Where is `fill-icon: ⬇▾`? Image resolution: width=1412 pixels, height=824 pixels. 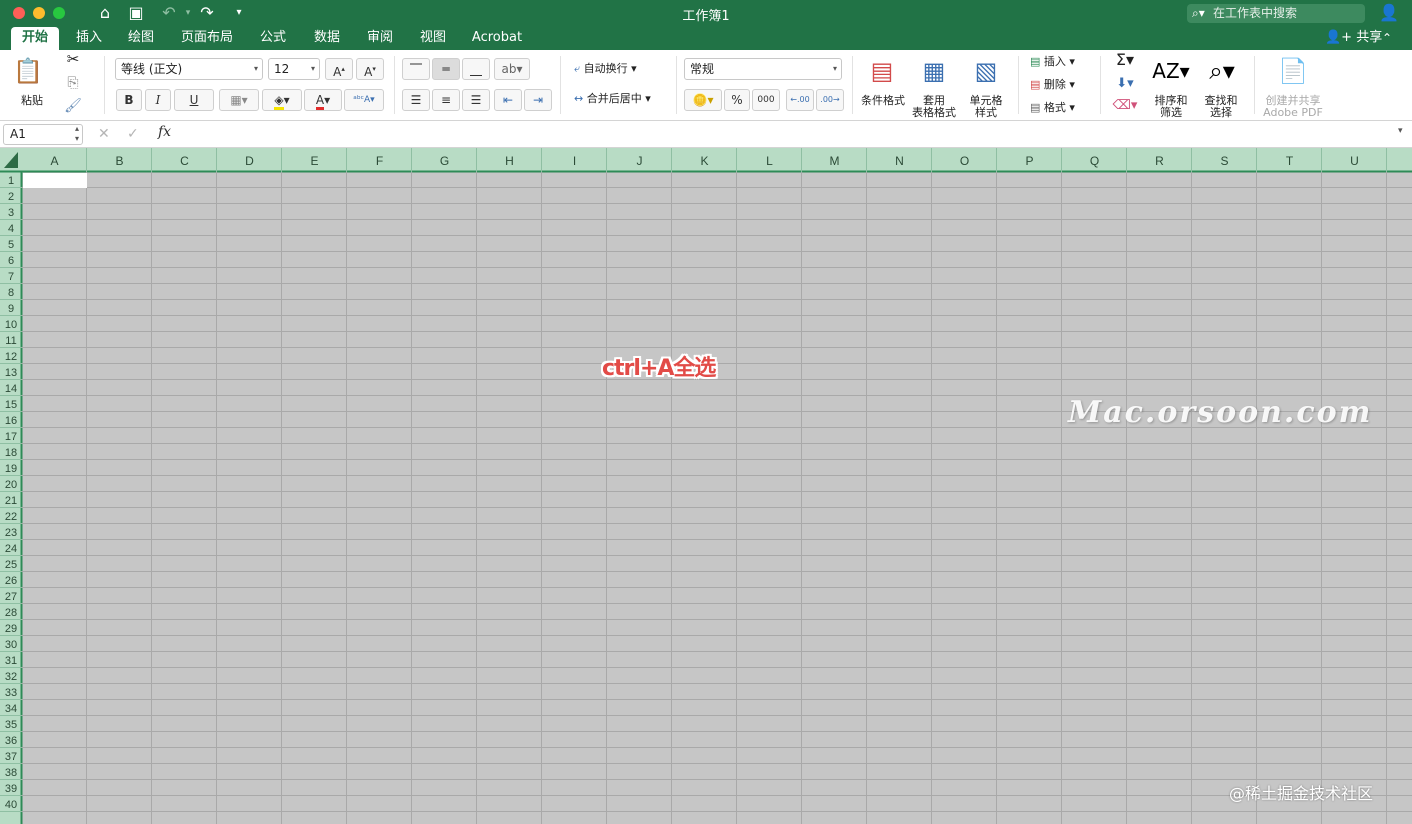 fill-icon: ⬇▾ is located at coordinates (1125, 83).